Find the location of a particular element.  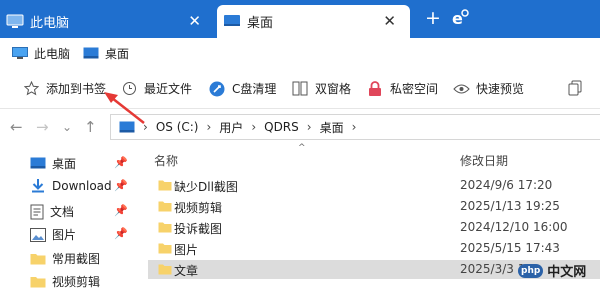

browser-e-icon: e is located at coordinates (460, 18).